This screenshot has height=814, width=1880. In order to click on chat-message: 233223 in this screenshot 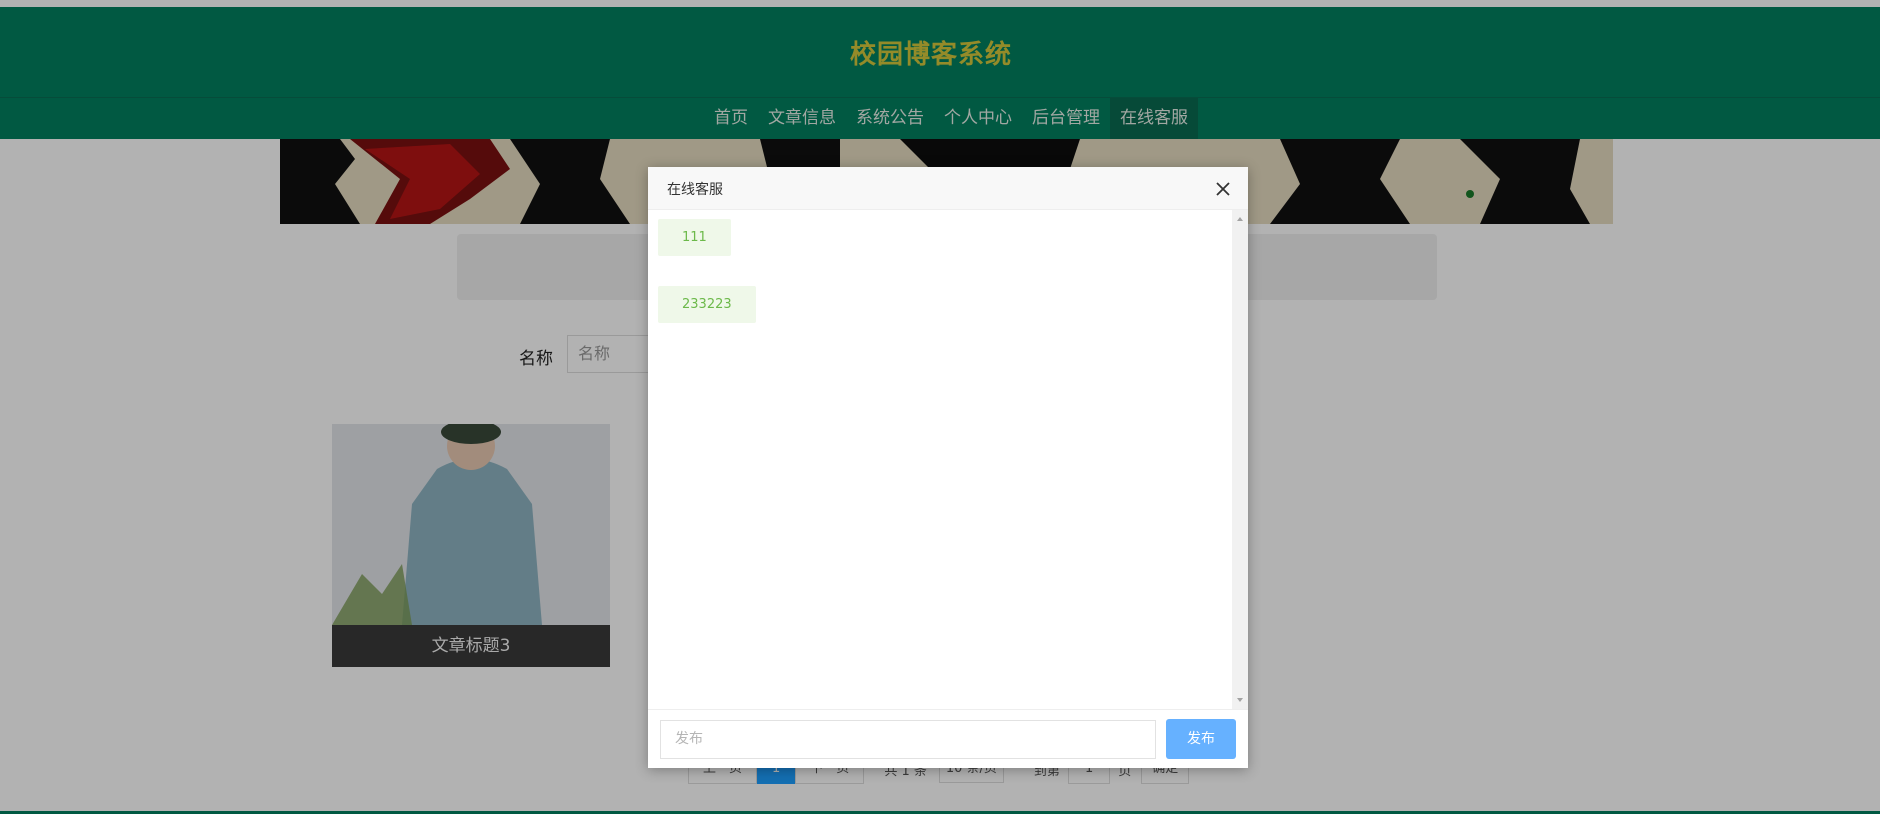, I will do `click(707, 304)`.